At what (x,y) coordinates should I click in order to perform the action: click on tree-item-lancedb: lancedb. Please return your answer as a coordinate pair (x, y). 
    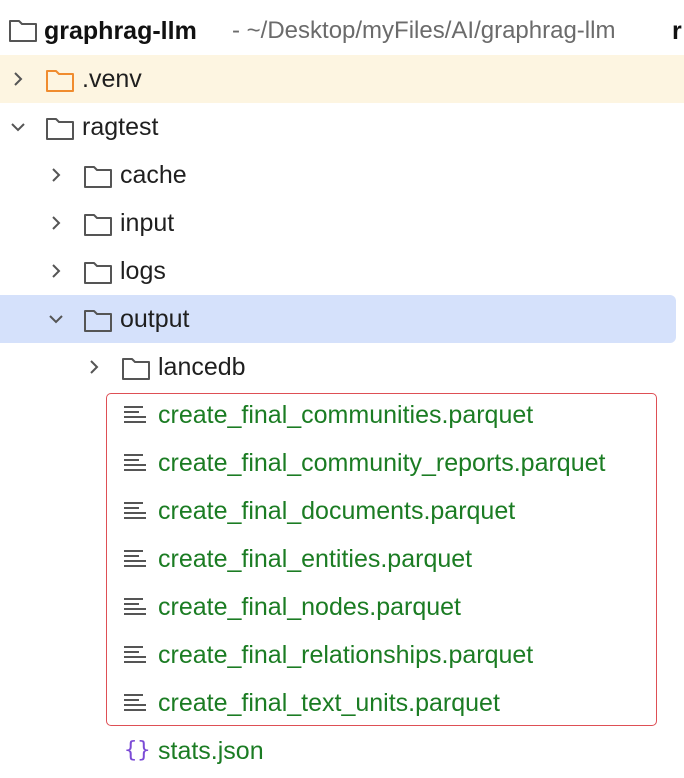
    Looking at the image, I should click on (342, 367).